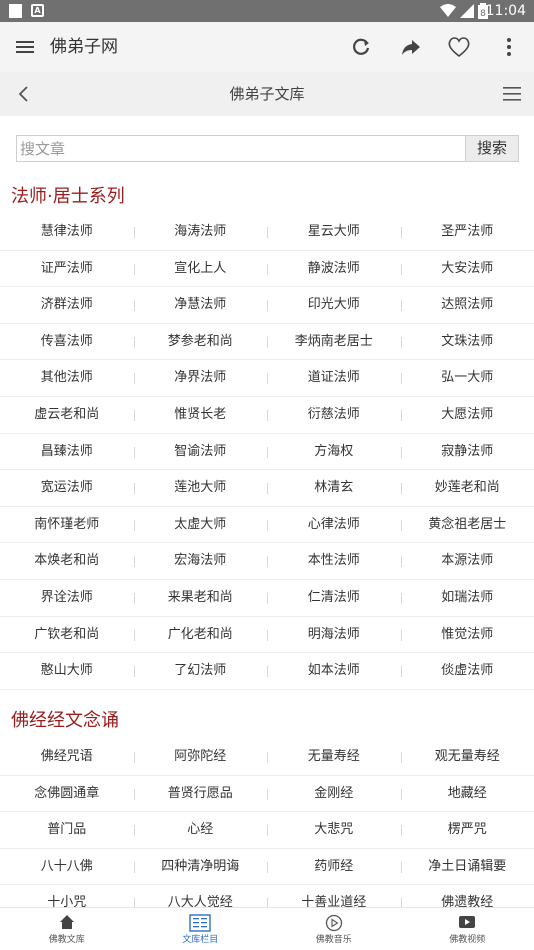  Describe the element at coordinates (467, 305) in the screenshot. I see `grid-link: 达照法师` at that location.